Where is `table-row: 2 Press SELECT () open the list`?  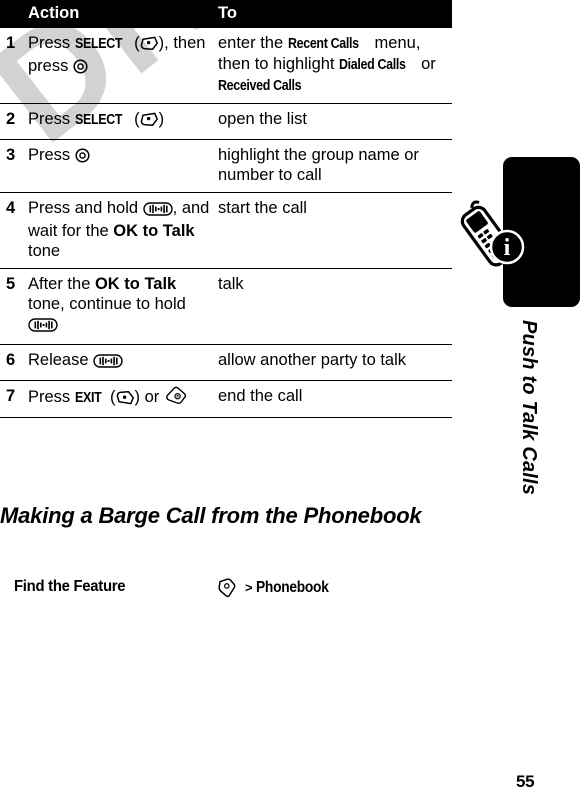 table-row: 2 Press SELECT () open the list is located at coordinates (226, 121).